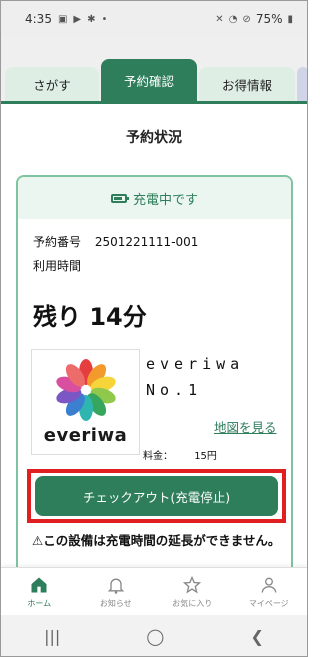 The width and height of the screenshot is (320, 657). I want to click on facility-logo: everiwa, so click(85, 402).